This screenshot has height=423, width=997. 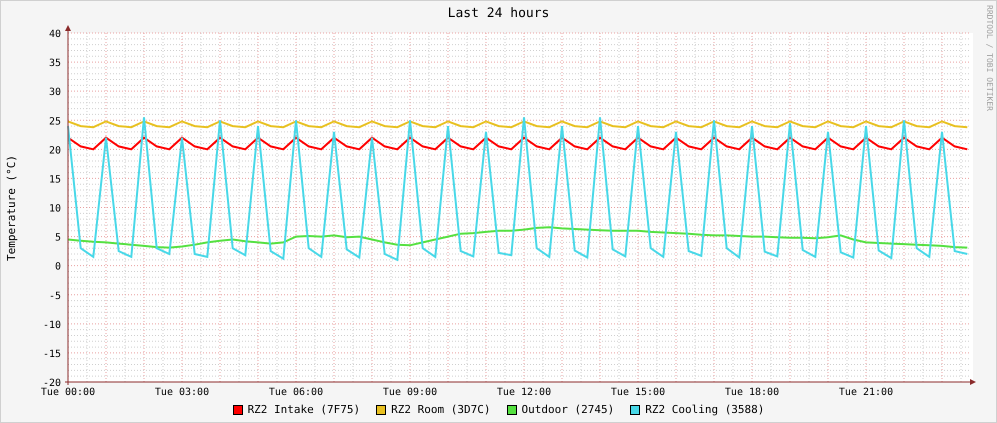 What do you see at coordinates (989, 58) in the screenshot?
I see `credit-text: RRDTOOL / TOBI OETIKER` at bounding box center [989, 58].